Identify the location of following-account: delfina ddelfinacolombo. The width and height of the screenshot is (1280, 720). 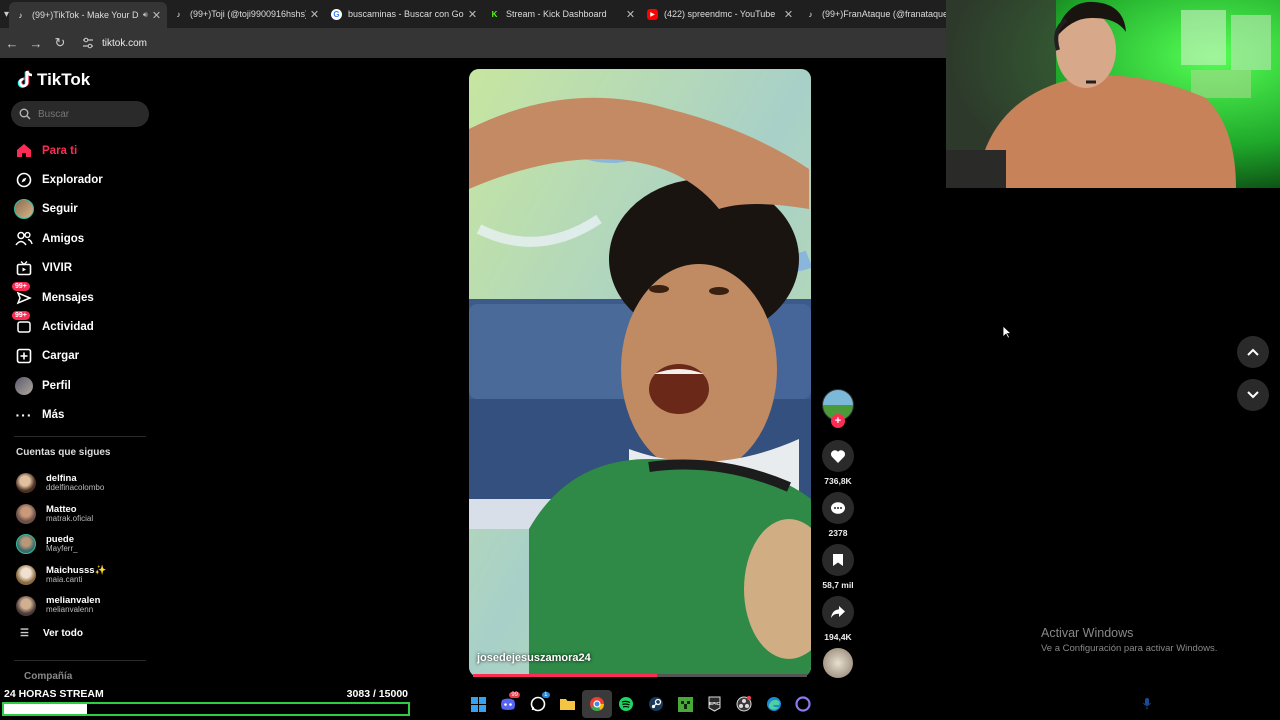
(86, 483).